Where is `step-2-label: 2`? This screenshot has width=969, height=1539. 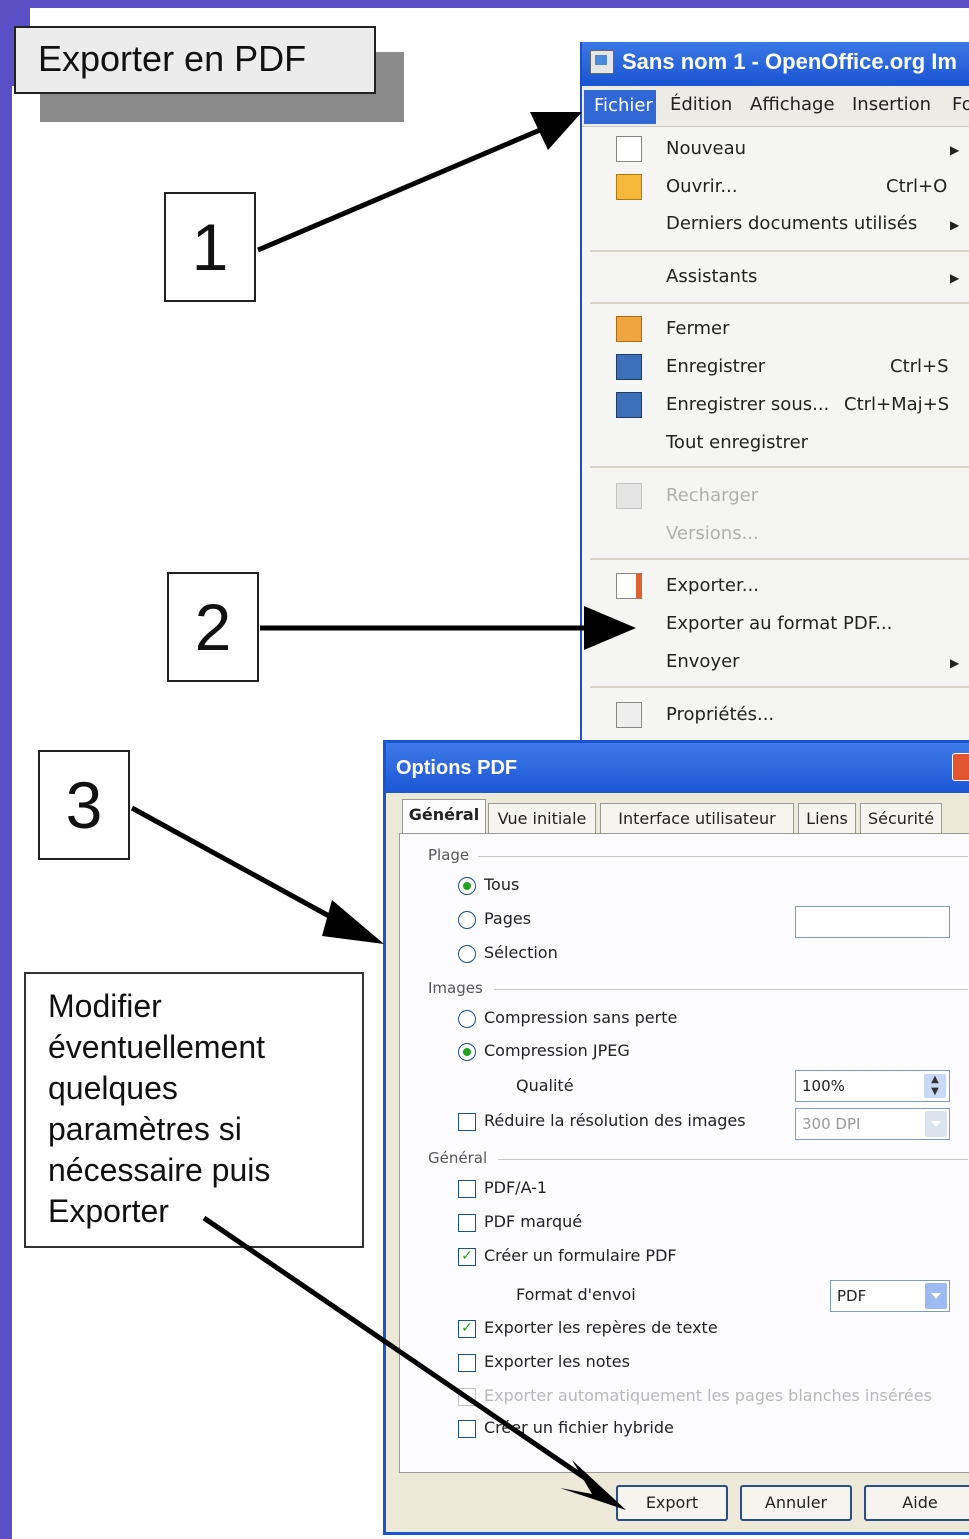 step-2-label: 2 is located at coordinates (213, 627).